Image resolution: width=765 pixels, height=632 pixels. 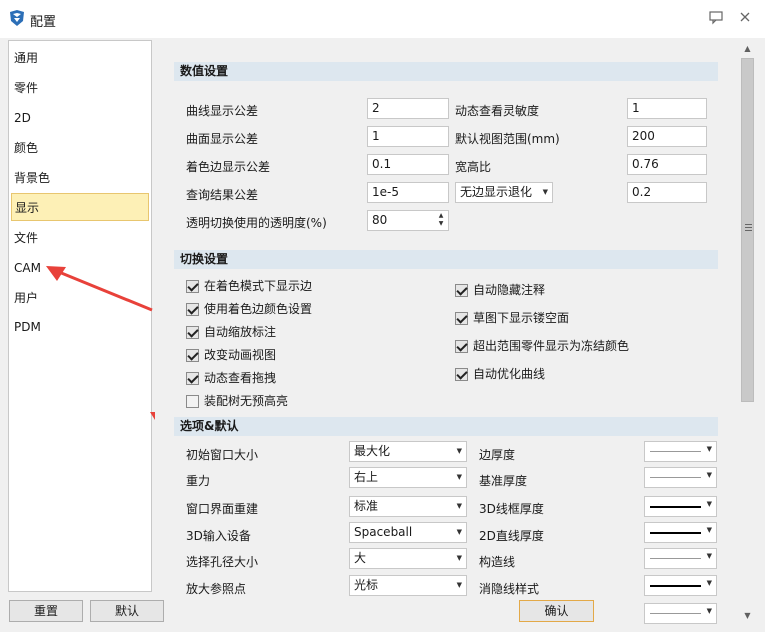 What do you see at coordinates (408, 192) in the screenshot?
I see `query-tol-input: 1e-5` at bounding box center [408, 192].